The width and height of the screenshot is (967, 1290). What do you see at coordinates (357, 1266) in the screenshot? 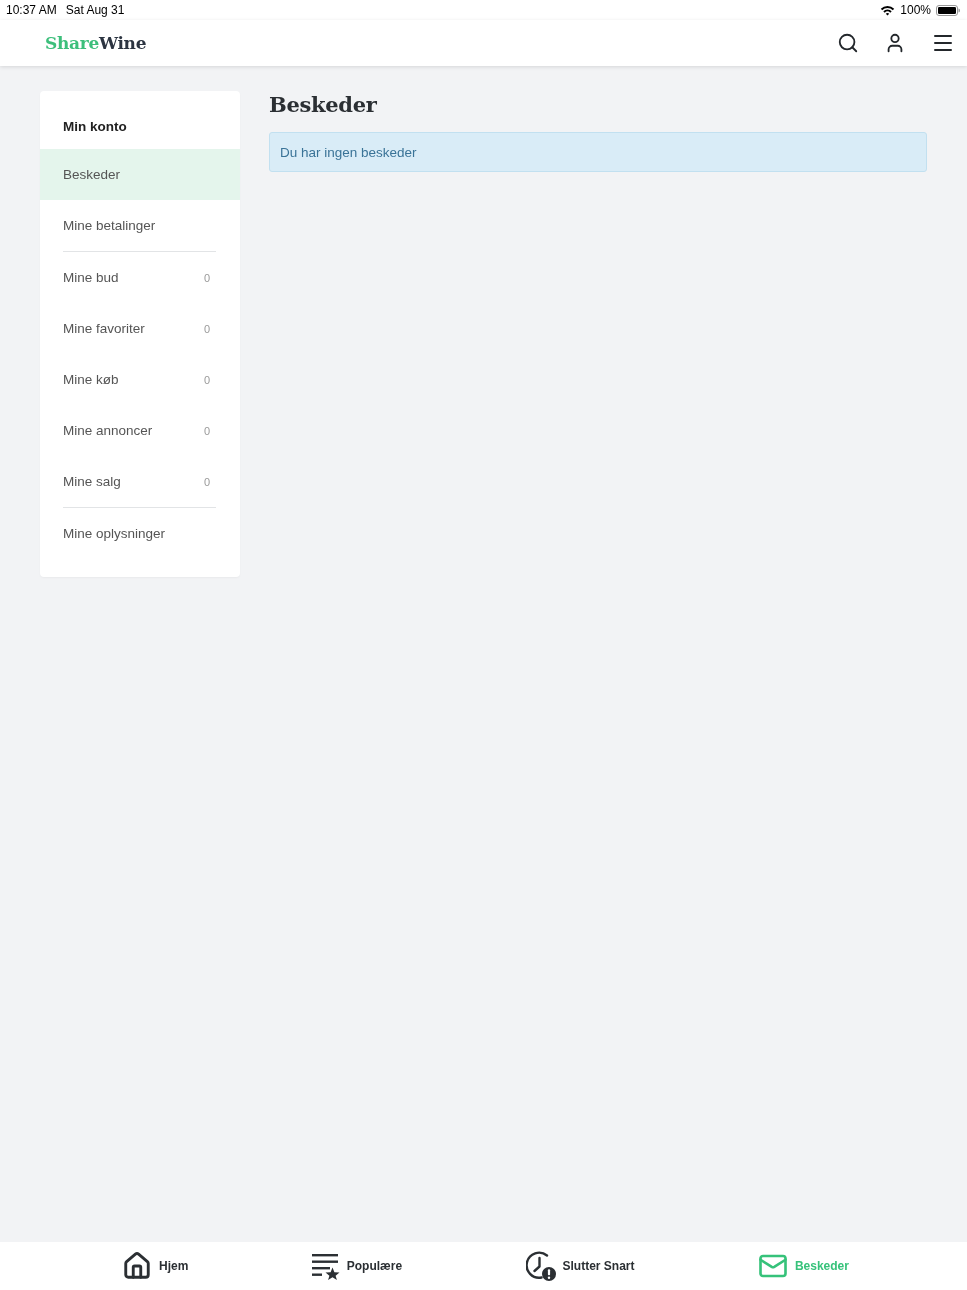
I see `nav-tab: Populære` at bounding box center [357, 1266].